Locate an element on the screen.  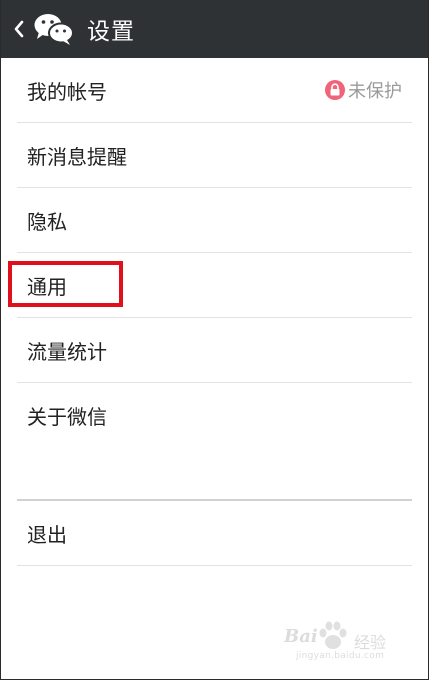
settings-item-data-usage: 流量统计 is located at coordinates (214, 350).